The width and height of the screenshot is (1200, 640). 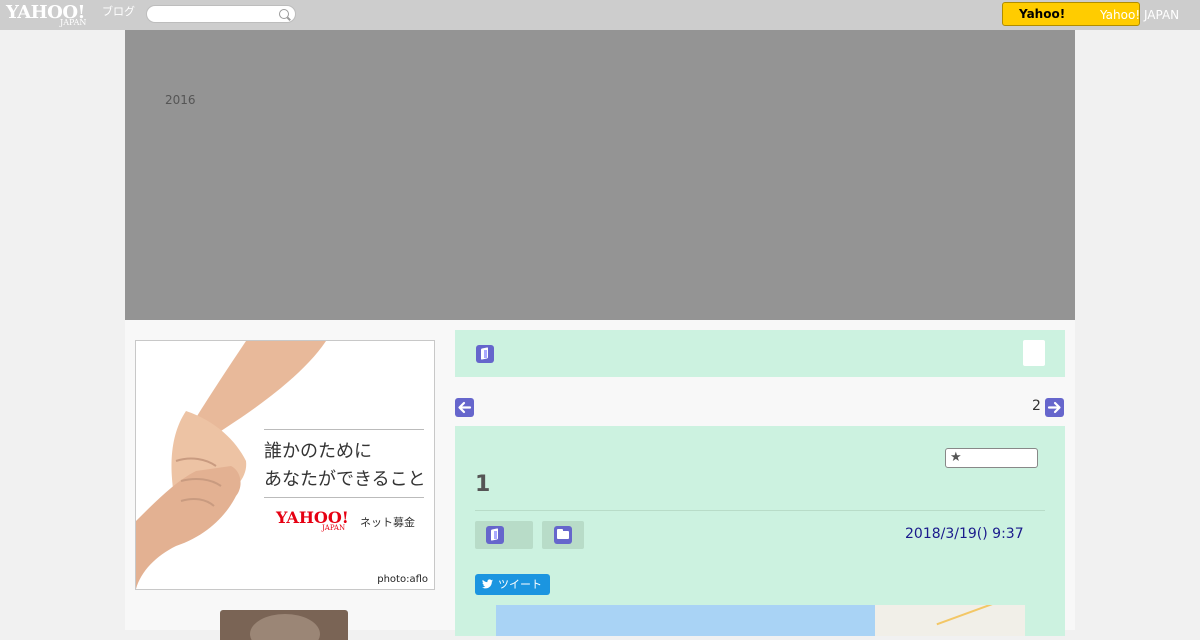 I want to click on search-icon, so click(x=284, y=14).